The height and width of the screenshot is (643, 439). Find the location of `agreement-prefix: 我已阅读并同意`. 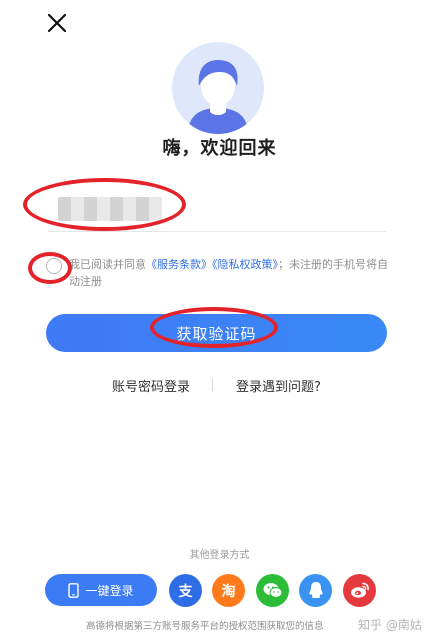

agreement-prefix: 我已阅读并同意 is located at coordinates (107, 264).